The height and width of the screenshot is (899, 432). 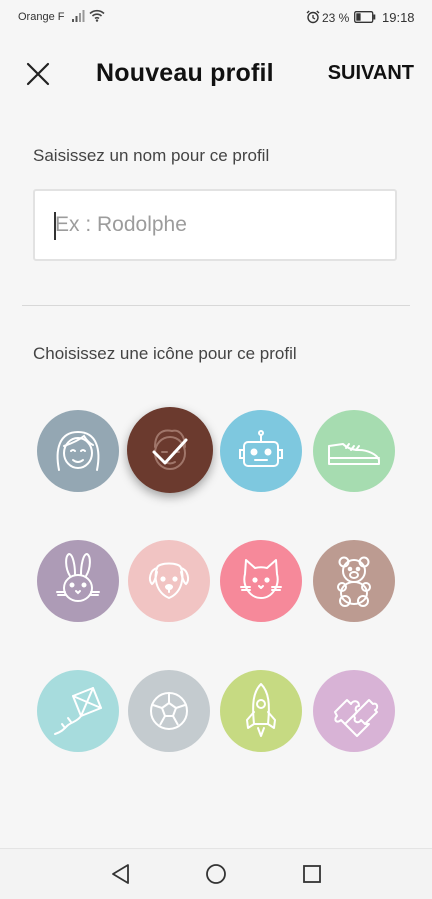 What do you see at coordinates (336, 18) in the screenshot?
I see `battery-percent: 23 %` at bounding box center [336, 18].